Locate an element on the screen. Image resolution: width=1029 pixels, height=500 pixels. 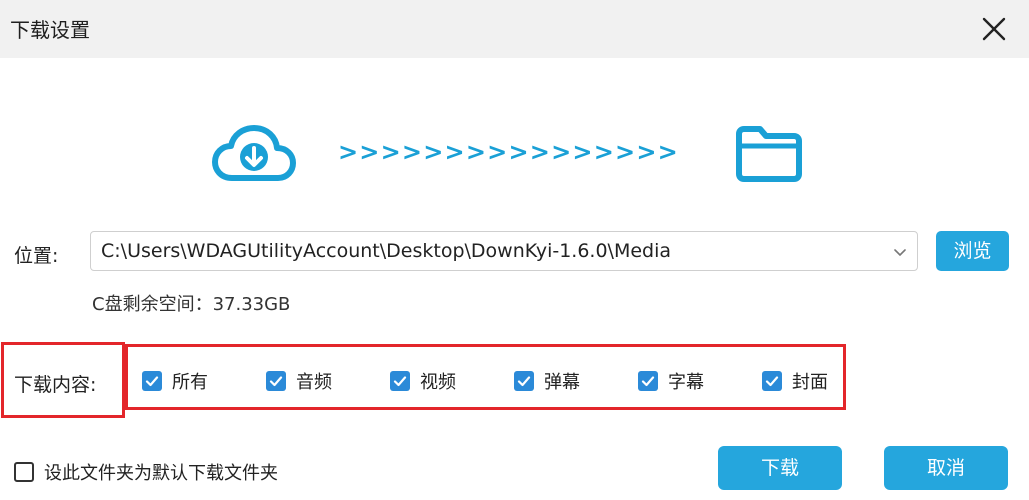
free-space-label: C盘剩余空间：37.33GB is located at coordinates (191, 304).